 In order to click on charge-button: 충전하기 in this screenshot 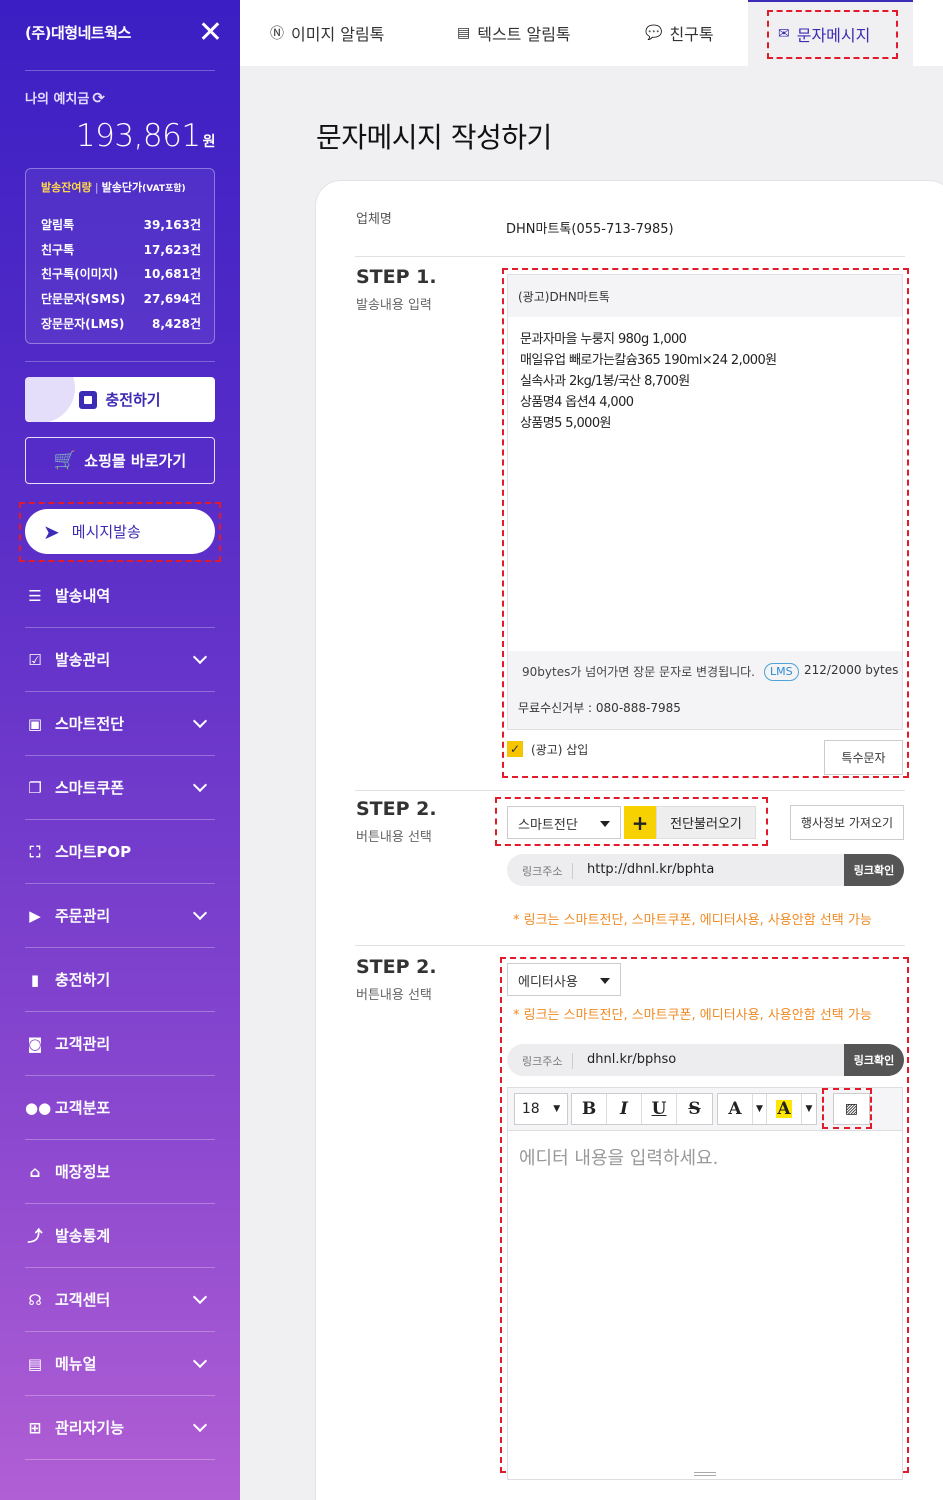, I will do `click(120, 399)`.